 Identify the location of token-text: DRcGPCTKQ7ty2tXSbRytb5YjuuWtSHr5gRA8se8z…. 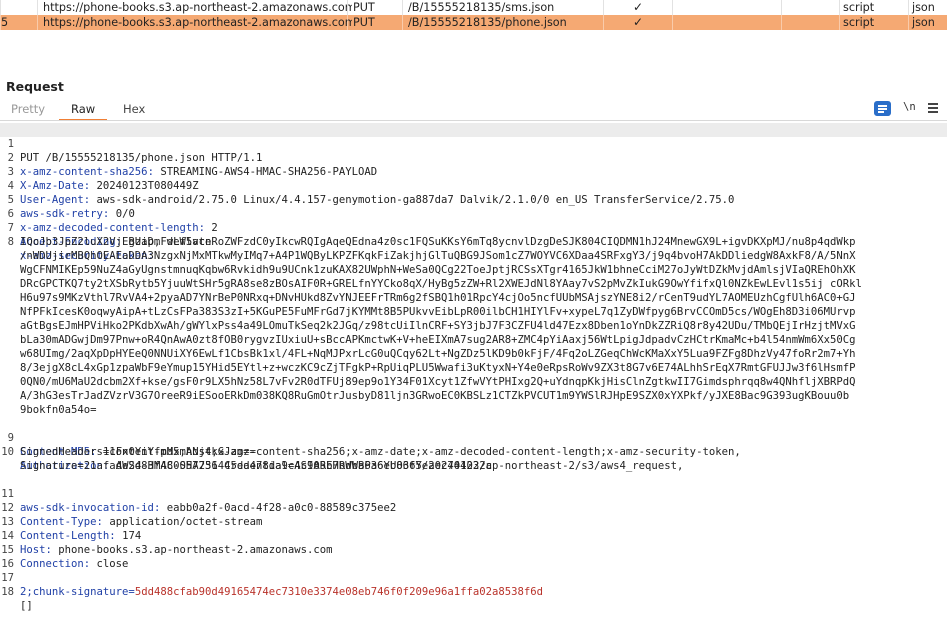
(441, 284).